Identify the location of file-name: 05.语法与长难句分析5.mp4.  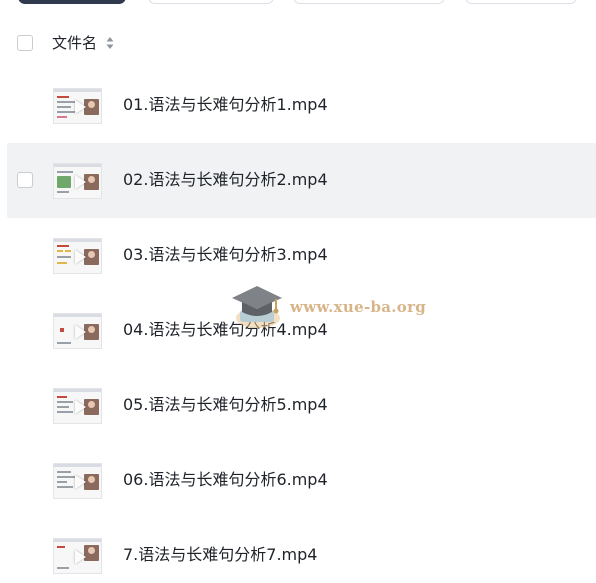
(225, 405).